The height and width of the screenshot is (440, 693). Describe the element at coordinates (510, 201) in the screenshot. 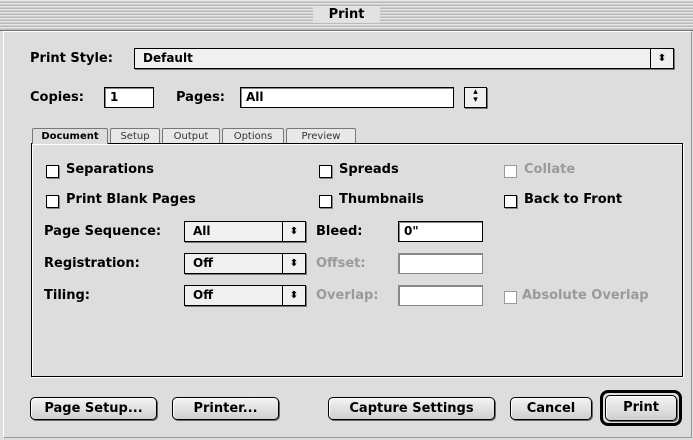

I see `back-to-front-checkbox` at that location.